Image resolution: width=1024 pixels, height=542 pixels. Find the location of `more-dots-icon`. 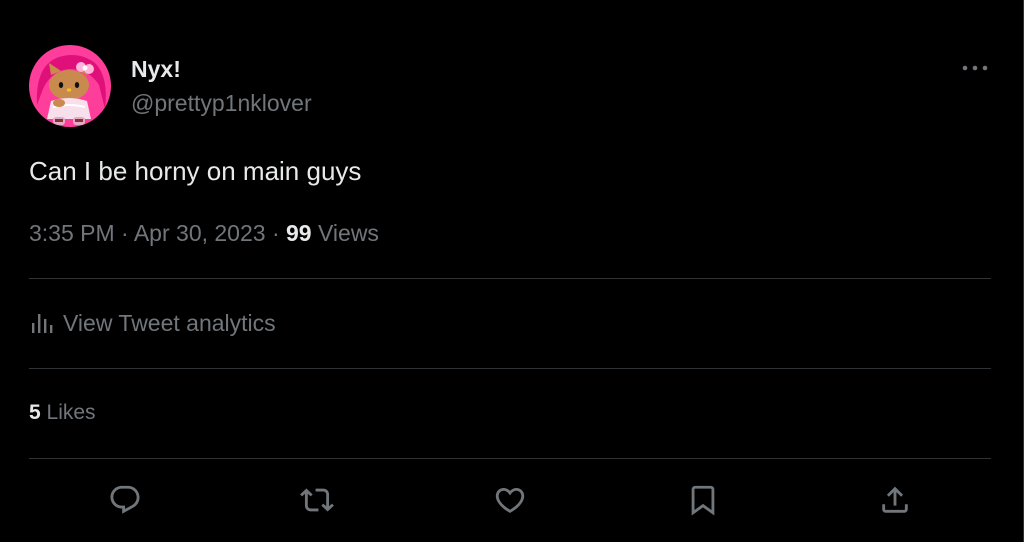

more-dots-icon is located at coordinates (975, 68).